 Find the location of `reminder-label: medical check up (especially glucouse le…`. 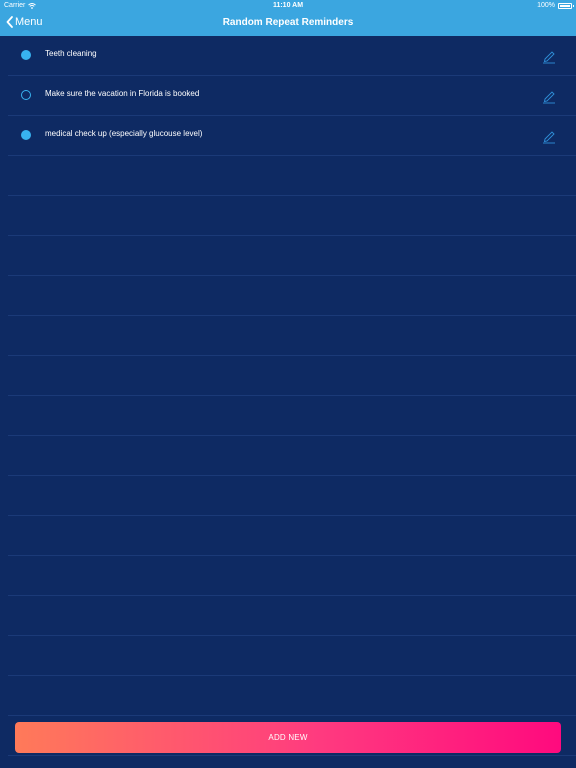

reminder-label: medical check up (especially glucouse le… is located at coordinates (124, 133).